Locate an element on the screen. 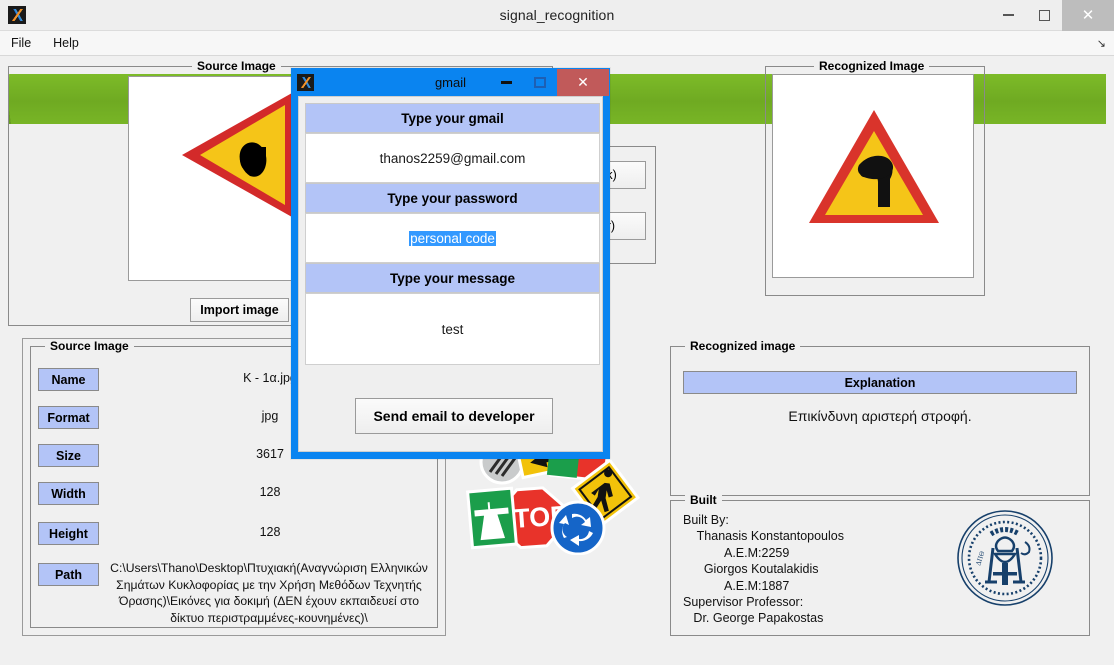 The image size is (1114, 665). label-button-name: Name is located at coordinates (68, 379).